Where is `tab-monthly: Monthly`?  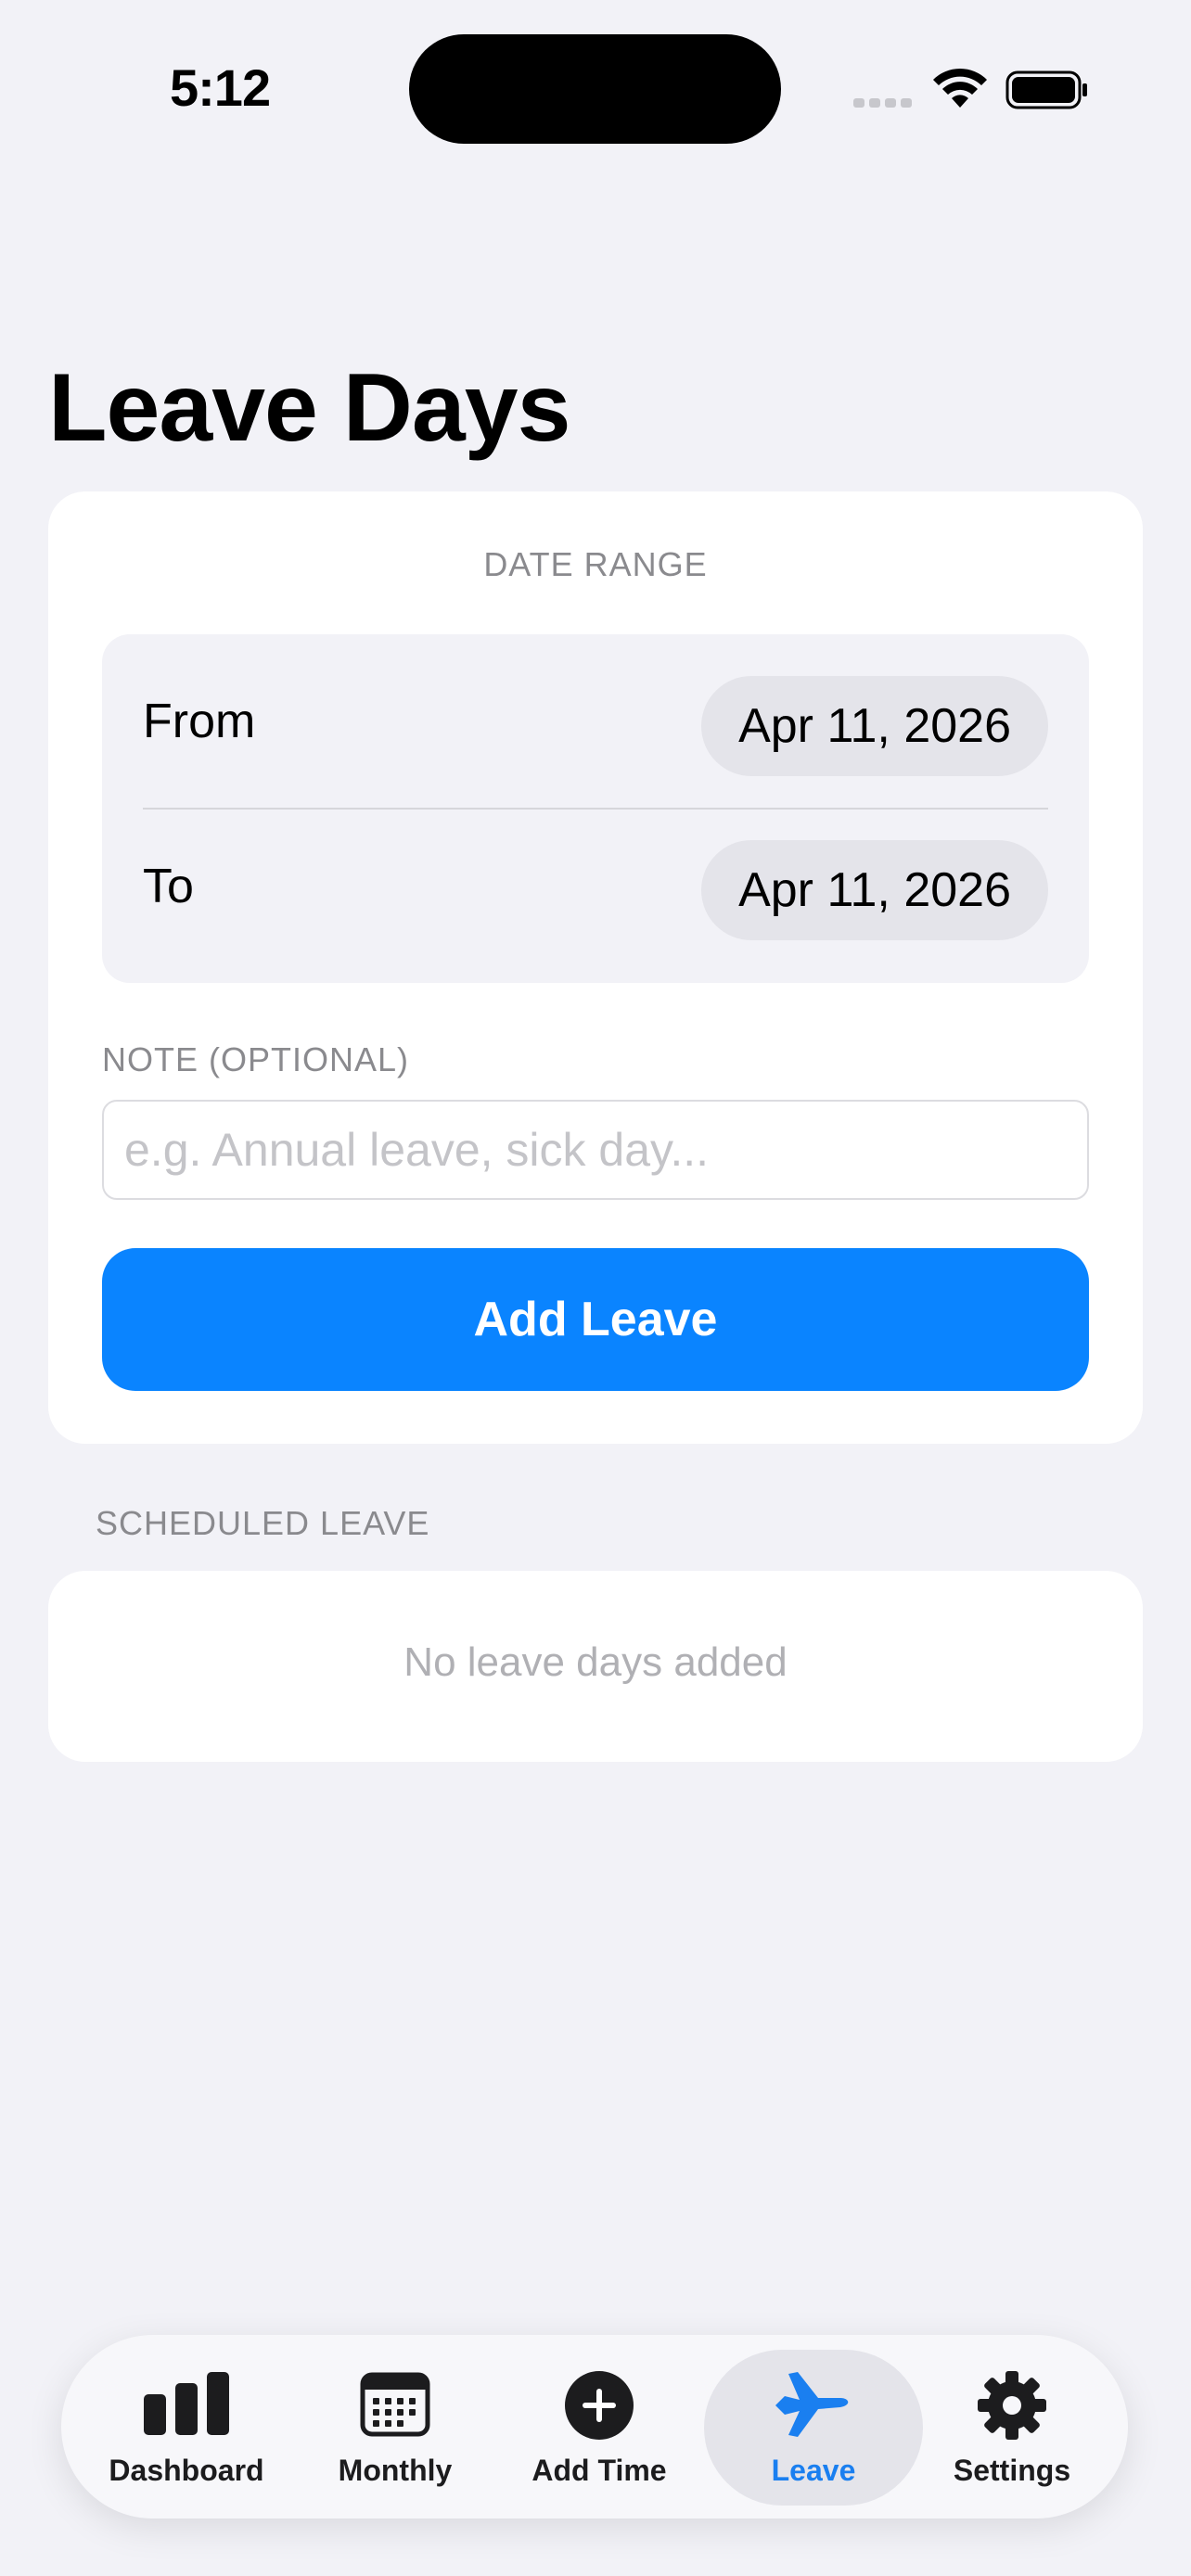
tab-monthly: Monthly is located at coordinates (395, 2427).